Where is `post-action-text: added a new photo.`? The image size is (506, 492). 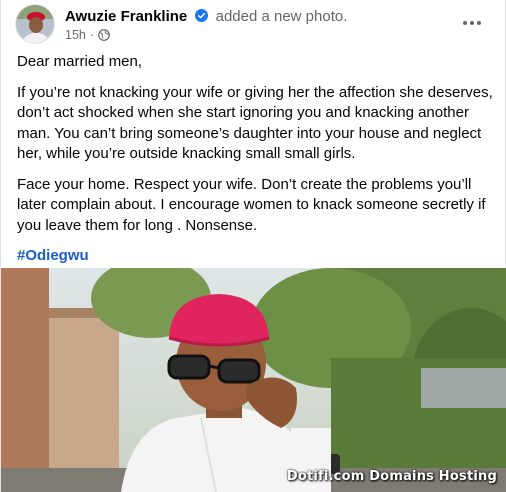
post-action-text: added a new photo. is located at coordinates (281, 16).